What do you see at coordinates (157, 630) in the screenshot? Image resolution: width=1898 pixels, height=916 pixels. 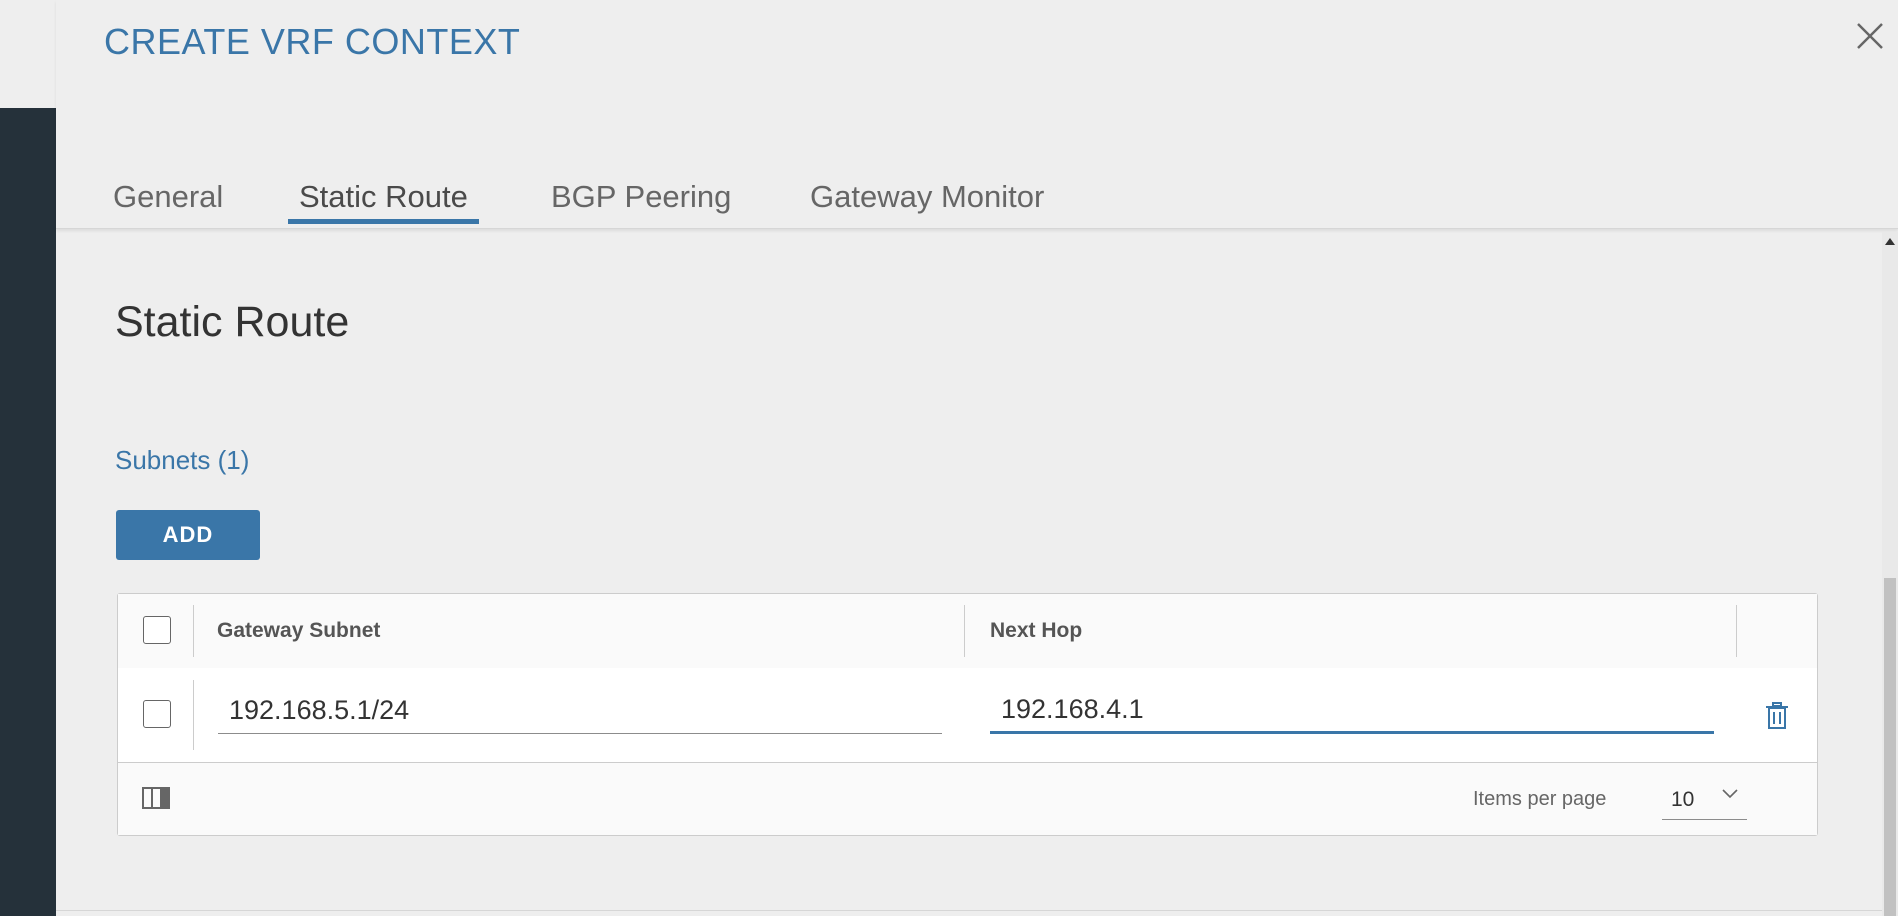 I see `select-all-checkbox` at bounding box center [157, 630].